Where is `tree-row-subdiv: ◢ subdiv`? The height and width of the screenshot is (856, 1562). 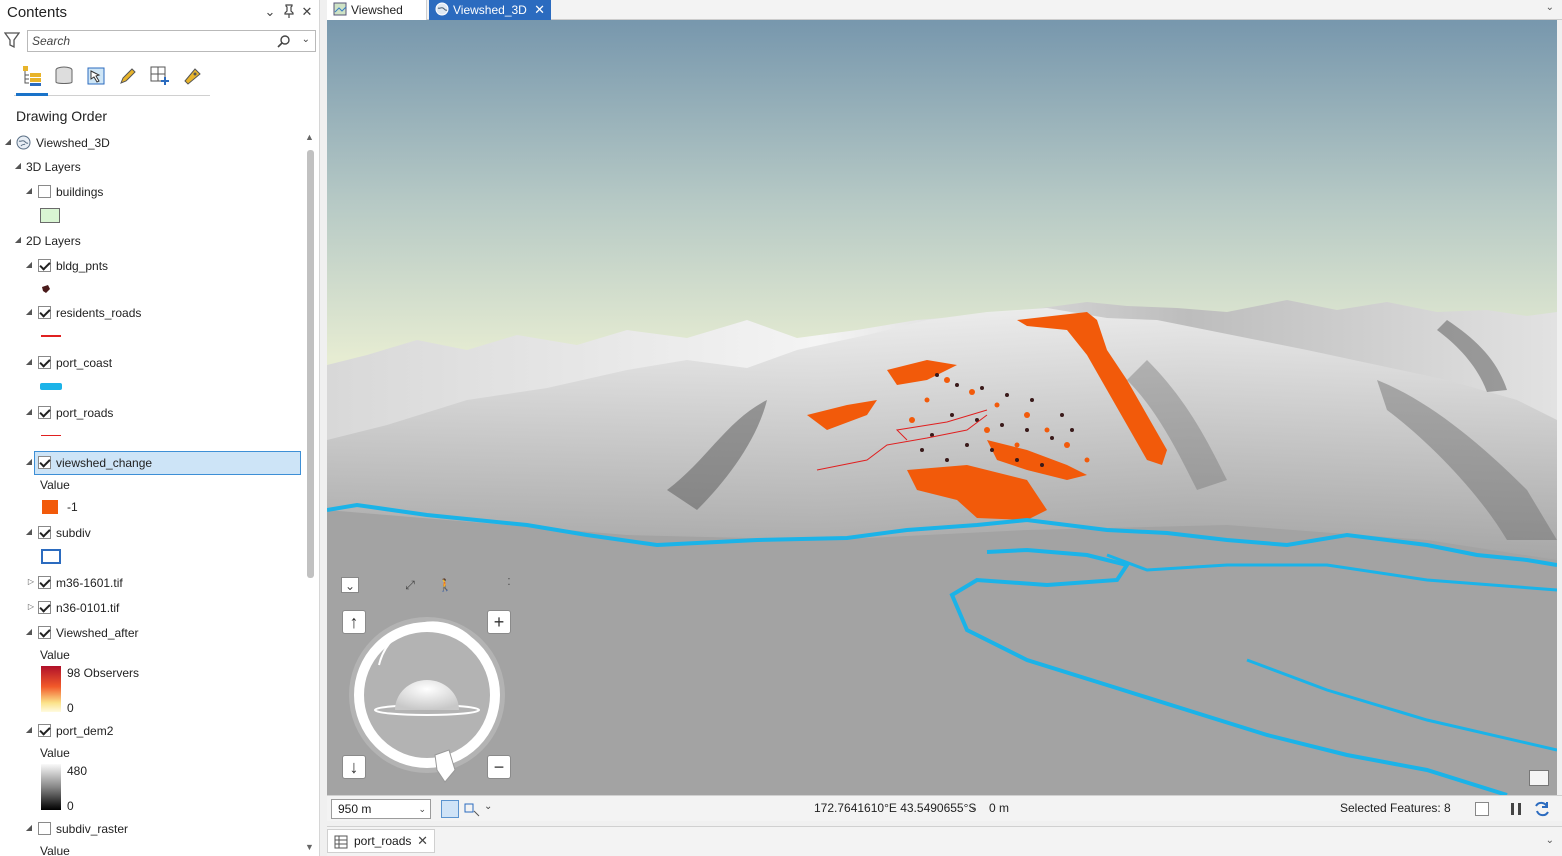 tree-row-subdiv: ◢ subdiv is located at coordinates (152, 533).